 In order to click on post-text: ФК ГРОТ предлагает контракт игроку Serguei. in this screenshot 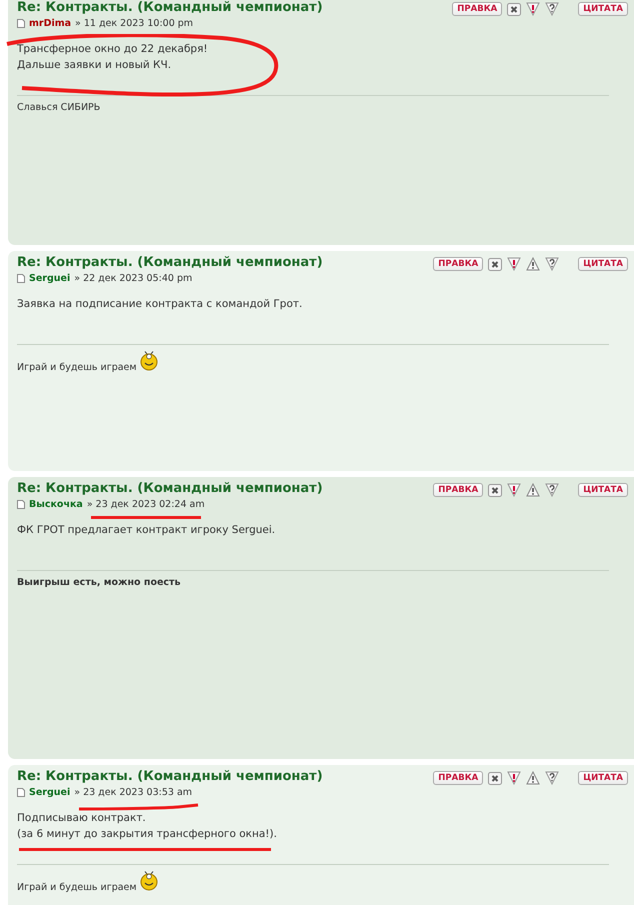, I will do `click(313, 546)`.